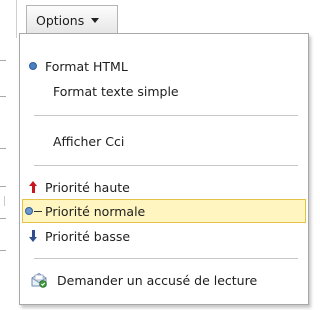 The width and height of the screenshot is (320, 310). Describe the element at coordinates (164, 236) in the screenshot. I see `menu-item-priorite-basse: Priorité basse` at that location.